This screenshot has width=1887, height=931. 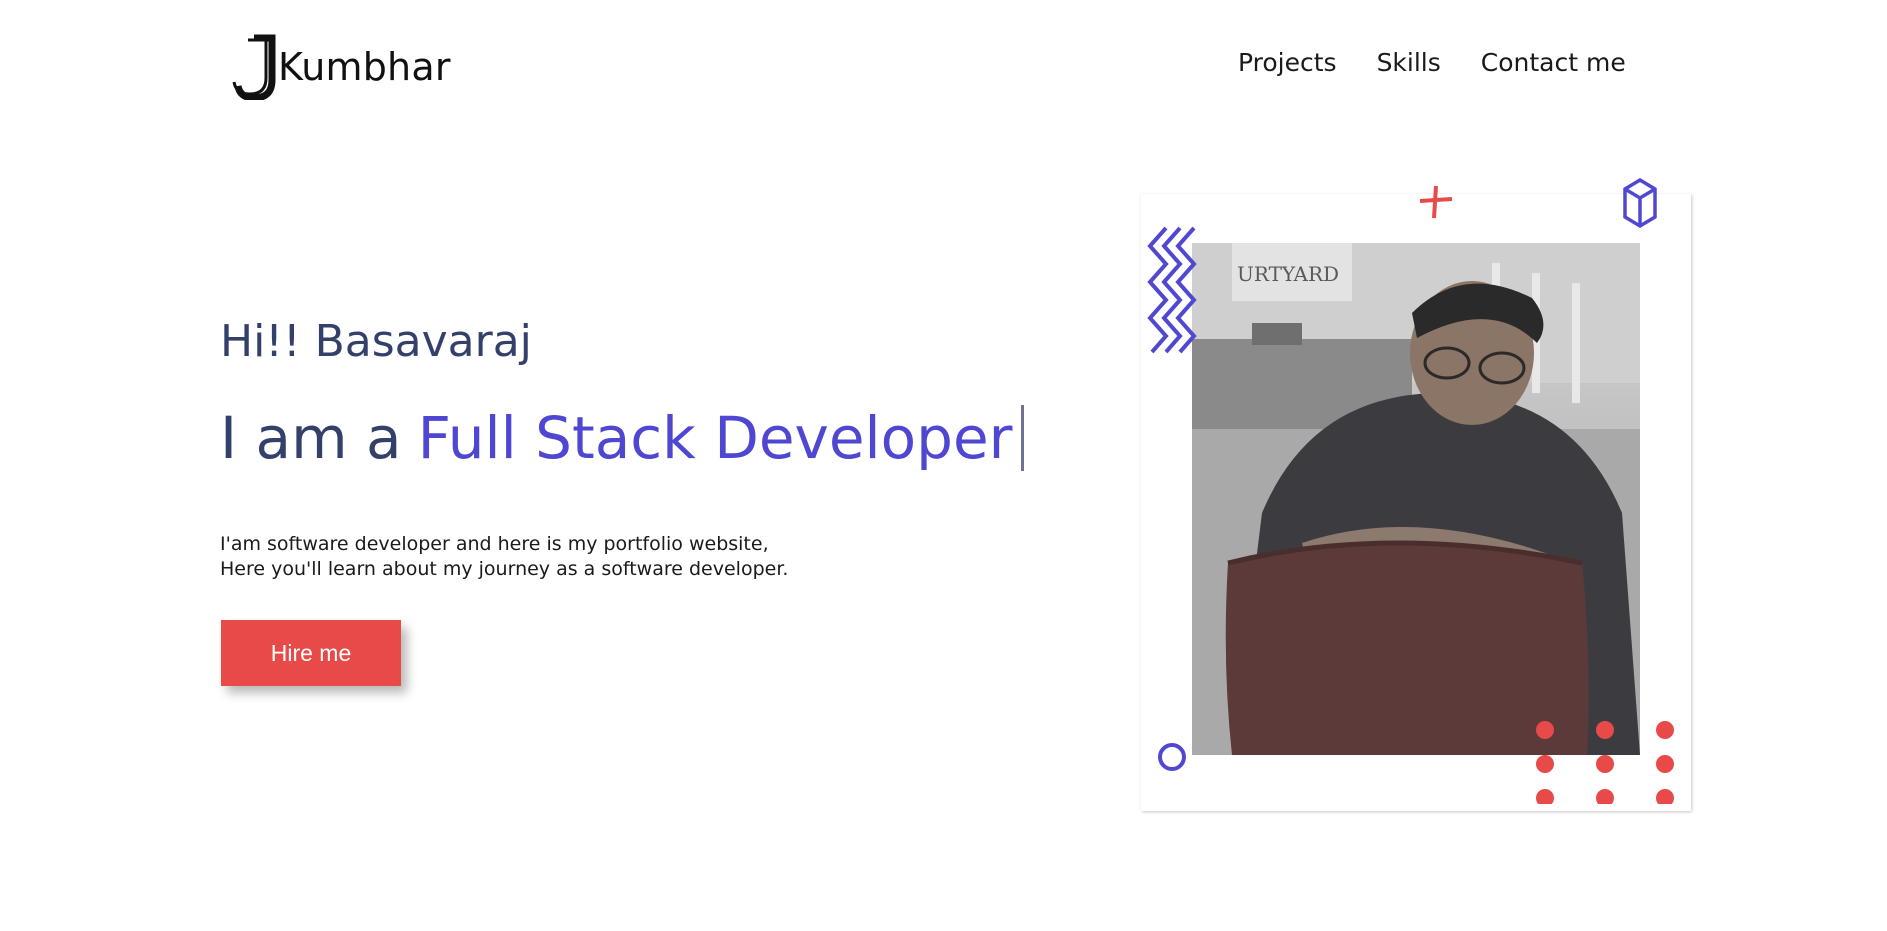 I want to click on logo: Kumbhar, so click(x=338, y=67).